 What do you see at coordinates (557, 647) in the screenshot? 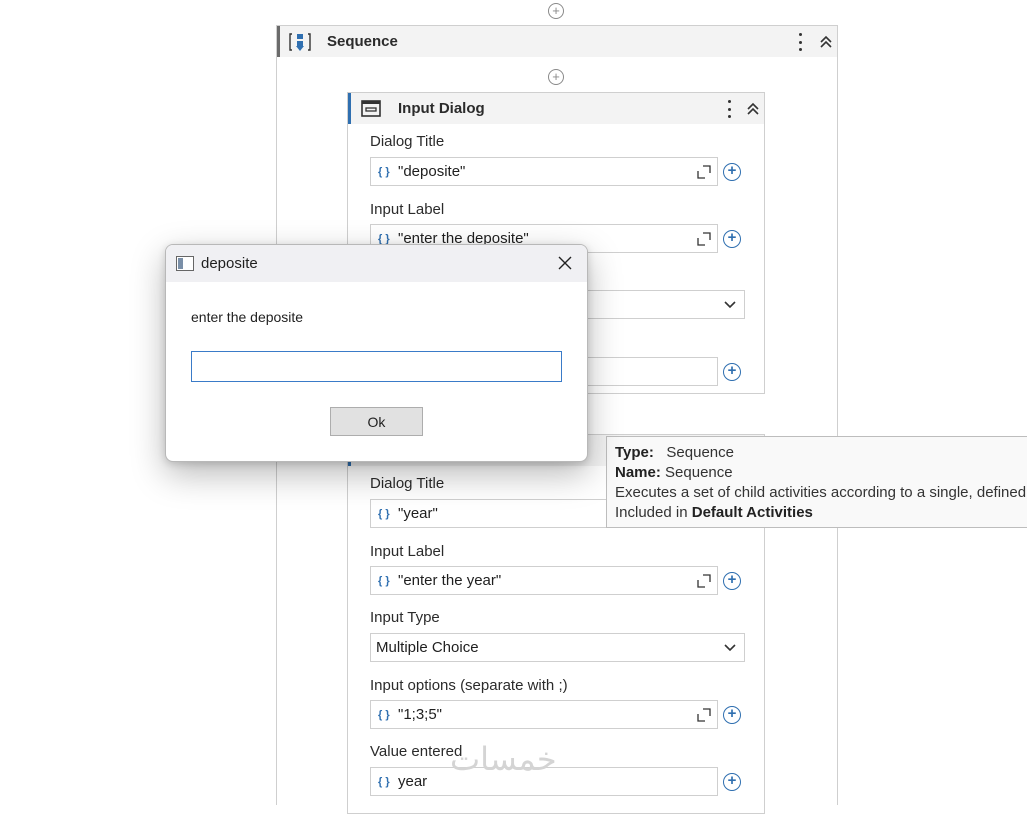
I see `input-type-select-2: Multiple Choice` at bounding box center [557, 647].